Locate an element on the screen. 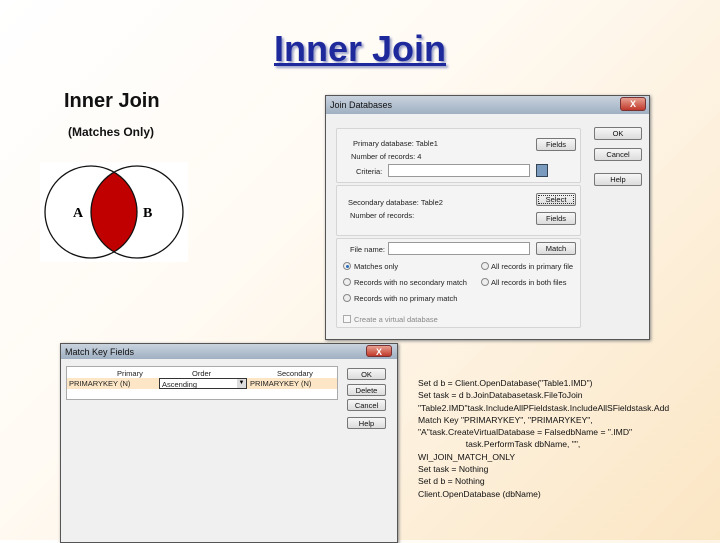 This screenshot has width=720, height=543. select-button: Select is located at coordinates (556, 199).